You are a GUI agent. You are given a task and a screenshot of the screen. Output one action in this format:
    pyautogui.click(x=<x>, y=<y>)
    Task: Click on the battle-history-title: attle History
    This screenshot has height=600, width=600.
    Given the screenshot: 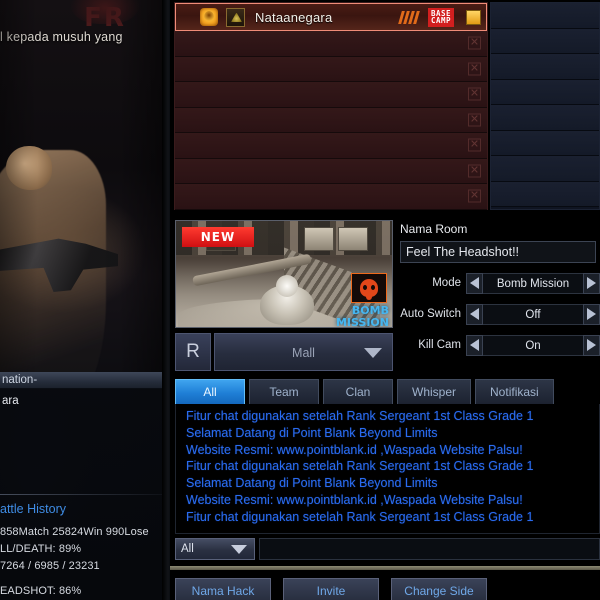 What is the action you would take?
    pyautogui.click(x=33, y=509)
    